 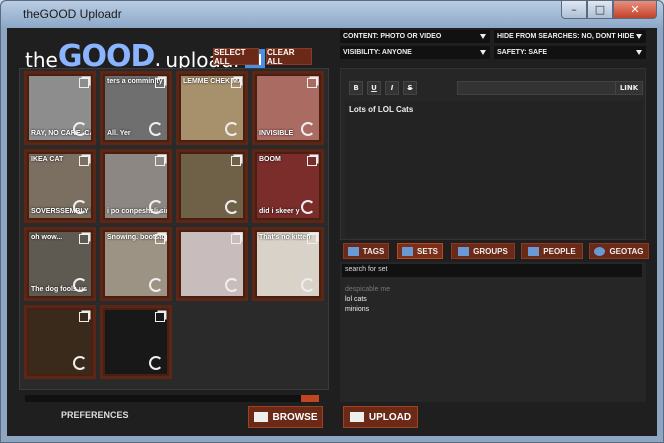 What do you see at coordinates (136, 108) in the screenshot?
I see `photo-thumbnail: ters a comminity All. Yer` at bounding box center [136, 108].